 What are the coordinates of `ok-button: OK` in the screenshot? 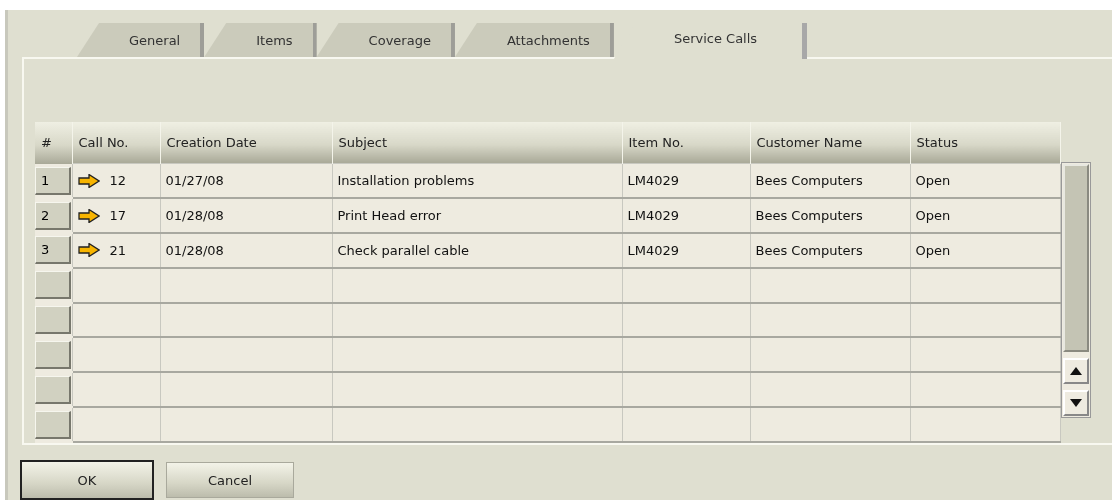 It's located at (87, 480).